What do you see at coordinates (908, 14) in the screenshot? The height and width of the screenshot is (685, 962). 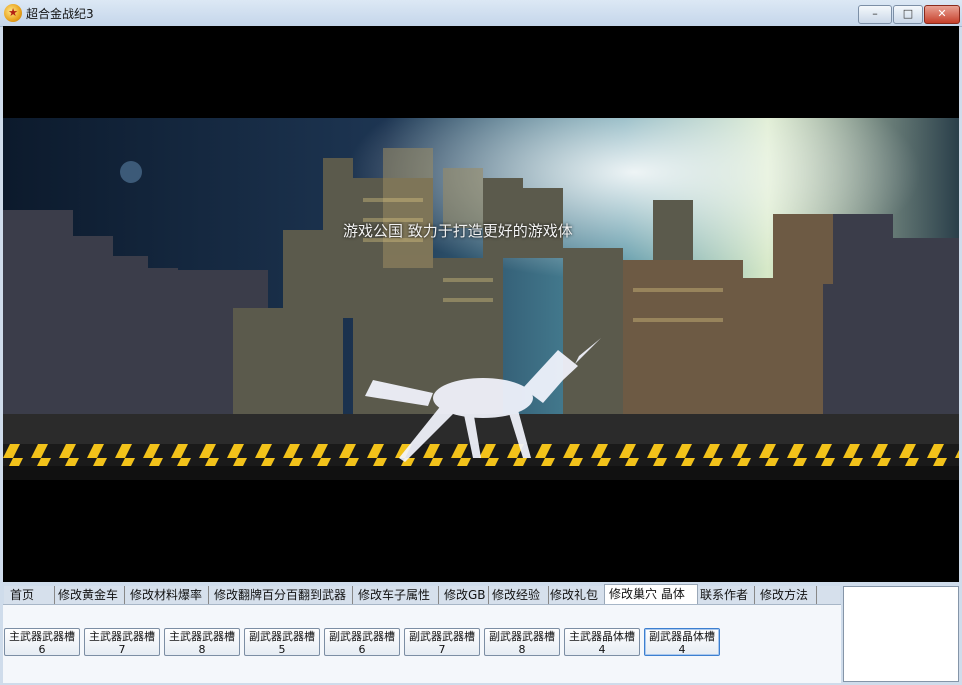 I see `maximize-button: □` at bounding box center [908, 14].